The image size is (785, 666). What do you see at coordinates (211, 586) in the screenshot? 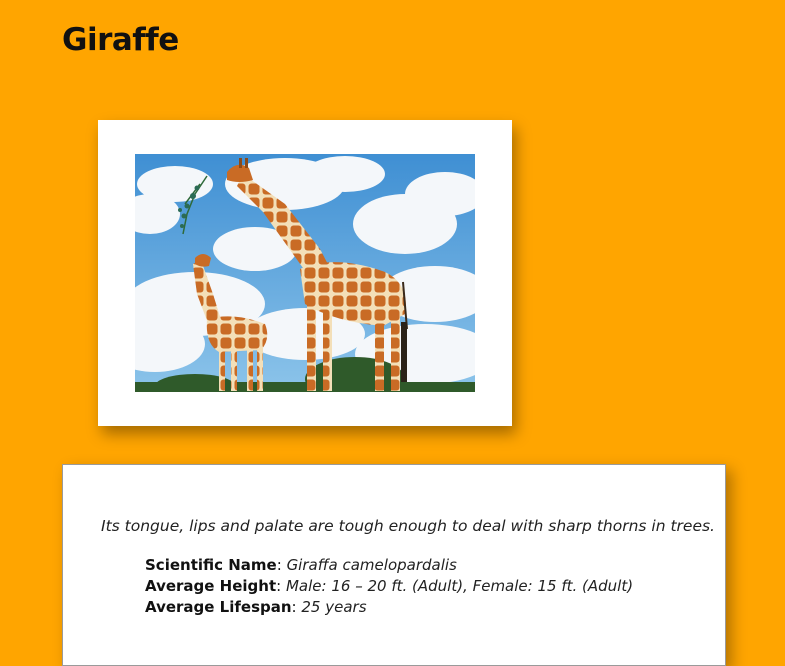
I see `average-height-label: Average Height` at bounding box center [211, 586].